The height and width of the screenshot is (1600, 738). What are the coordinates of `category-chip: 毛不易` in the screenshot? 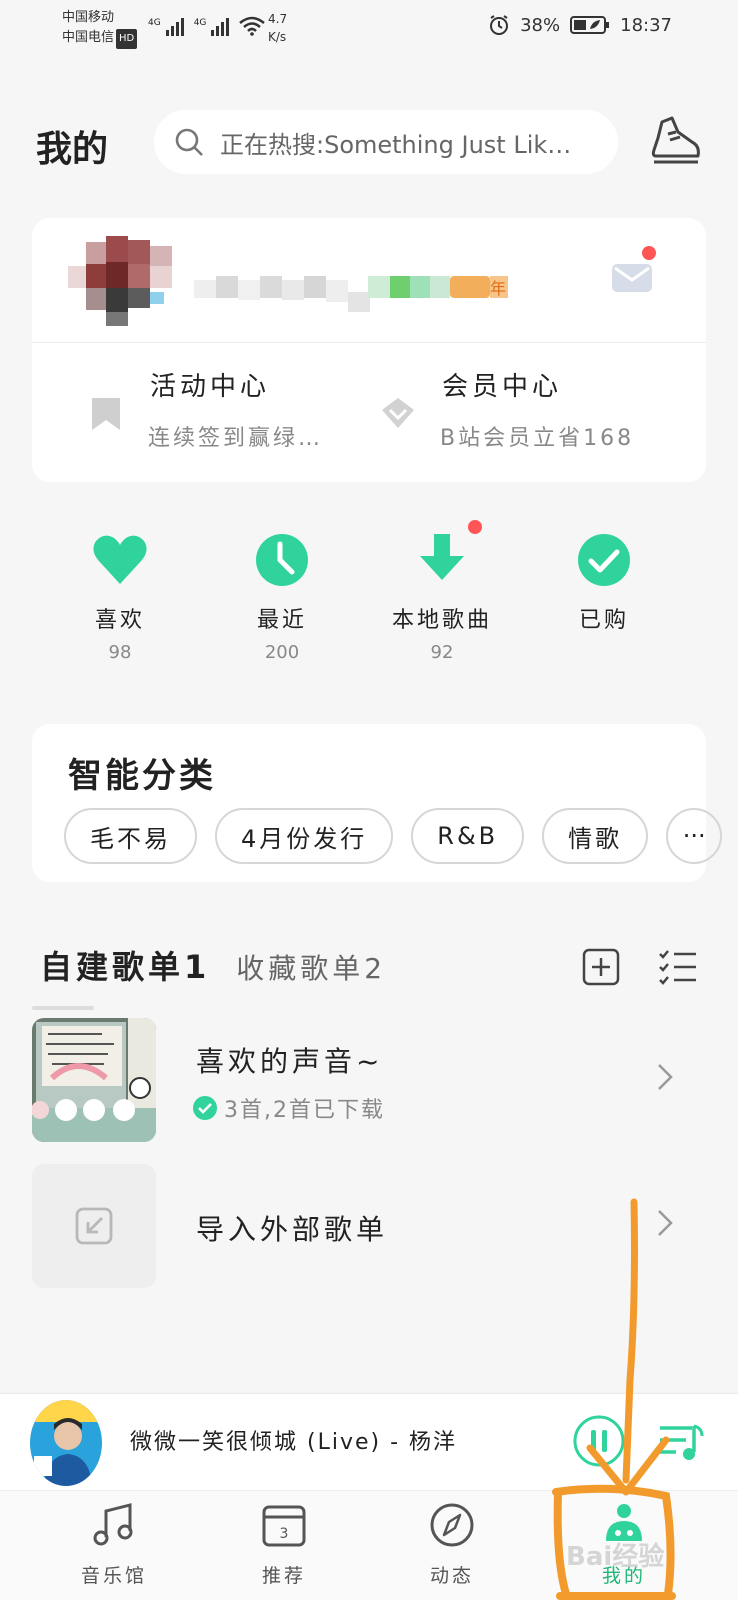 It's located at (130, 836).